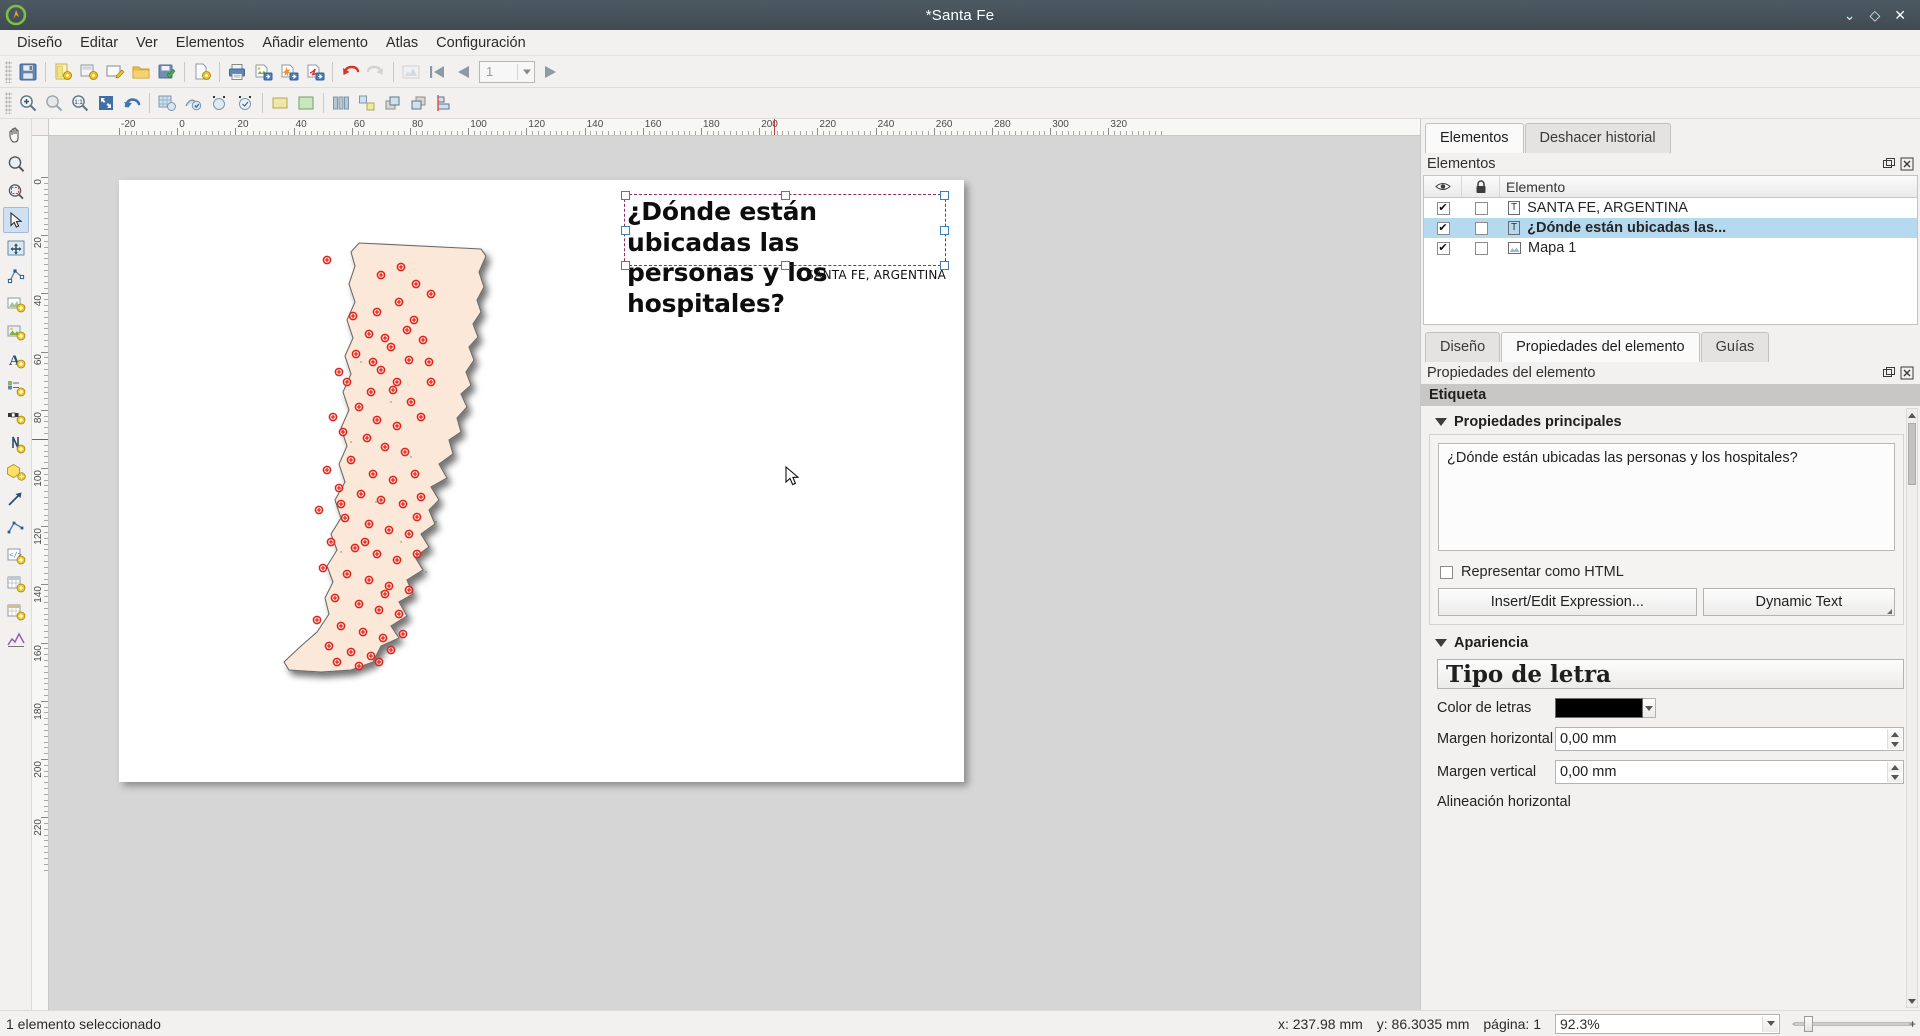 Image resolution: width=1920 pixels, height=1036 pixels. I want to click on group-header-appearance: Apariencia, so click(1666, 643).